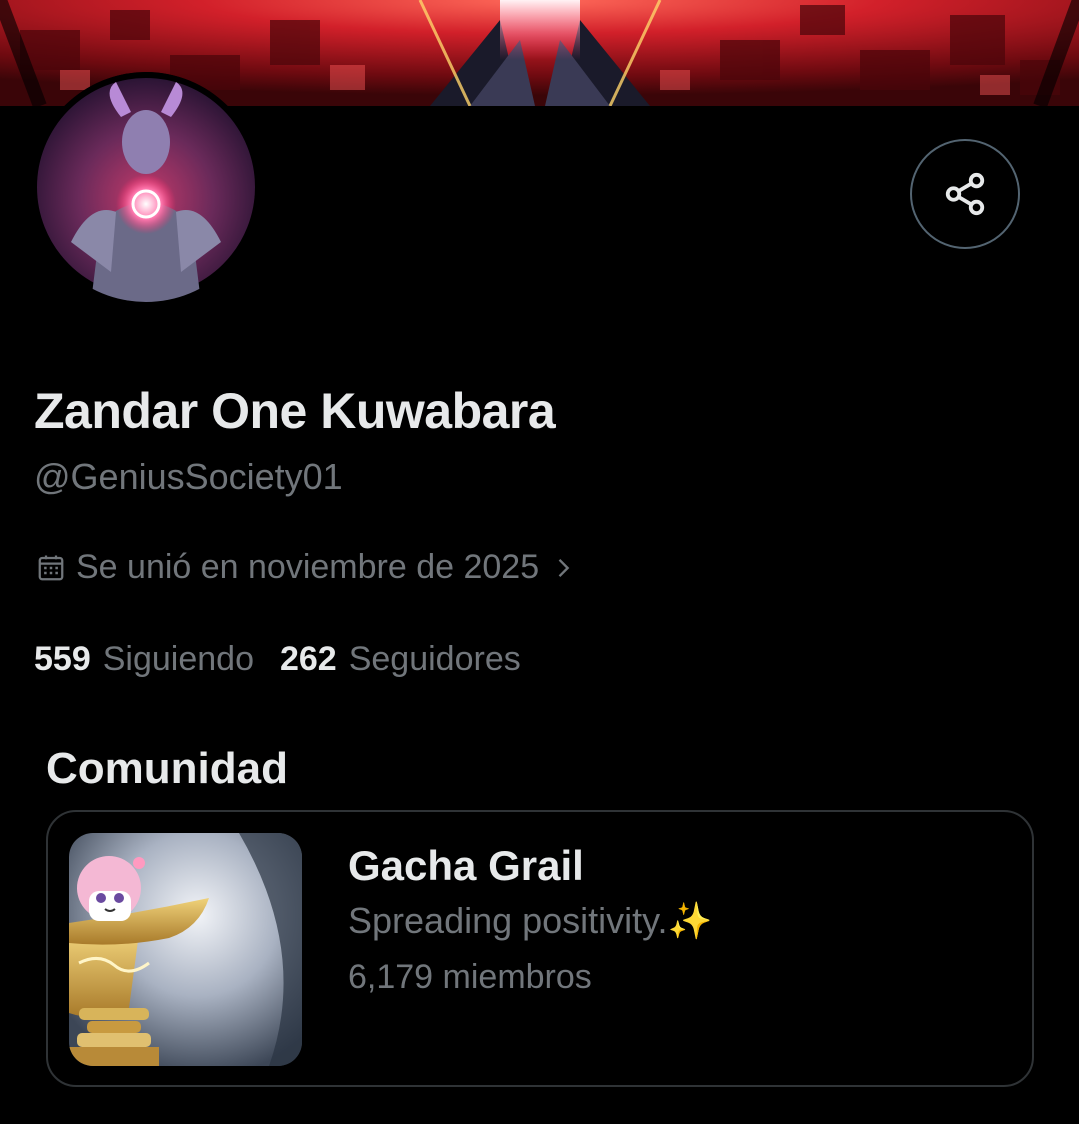 The image size is (1079, 1124). What do you see at coordinates (530, 920) in the screenshot?
I see `community-description: Spreading positivity.✨` at bounding box center [530, 920].